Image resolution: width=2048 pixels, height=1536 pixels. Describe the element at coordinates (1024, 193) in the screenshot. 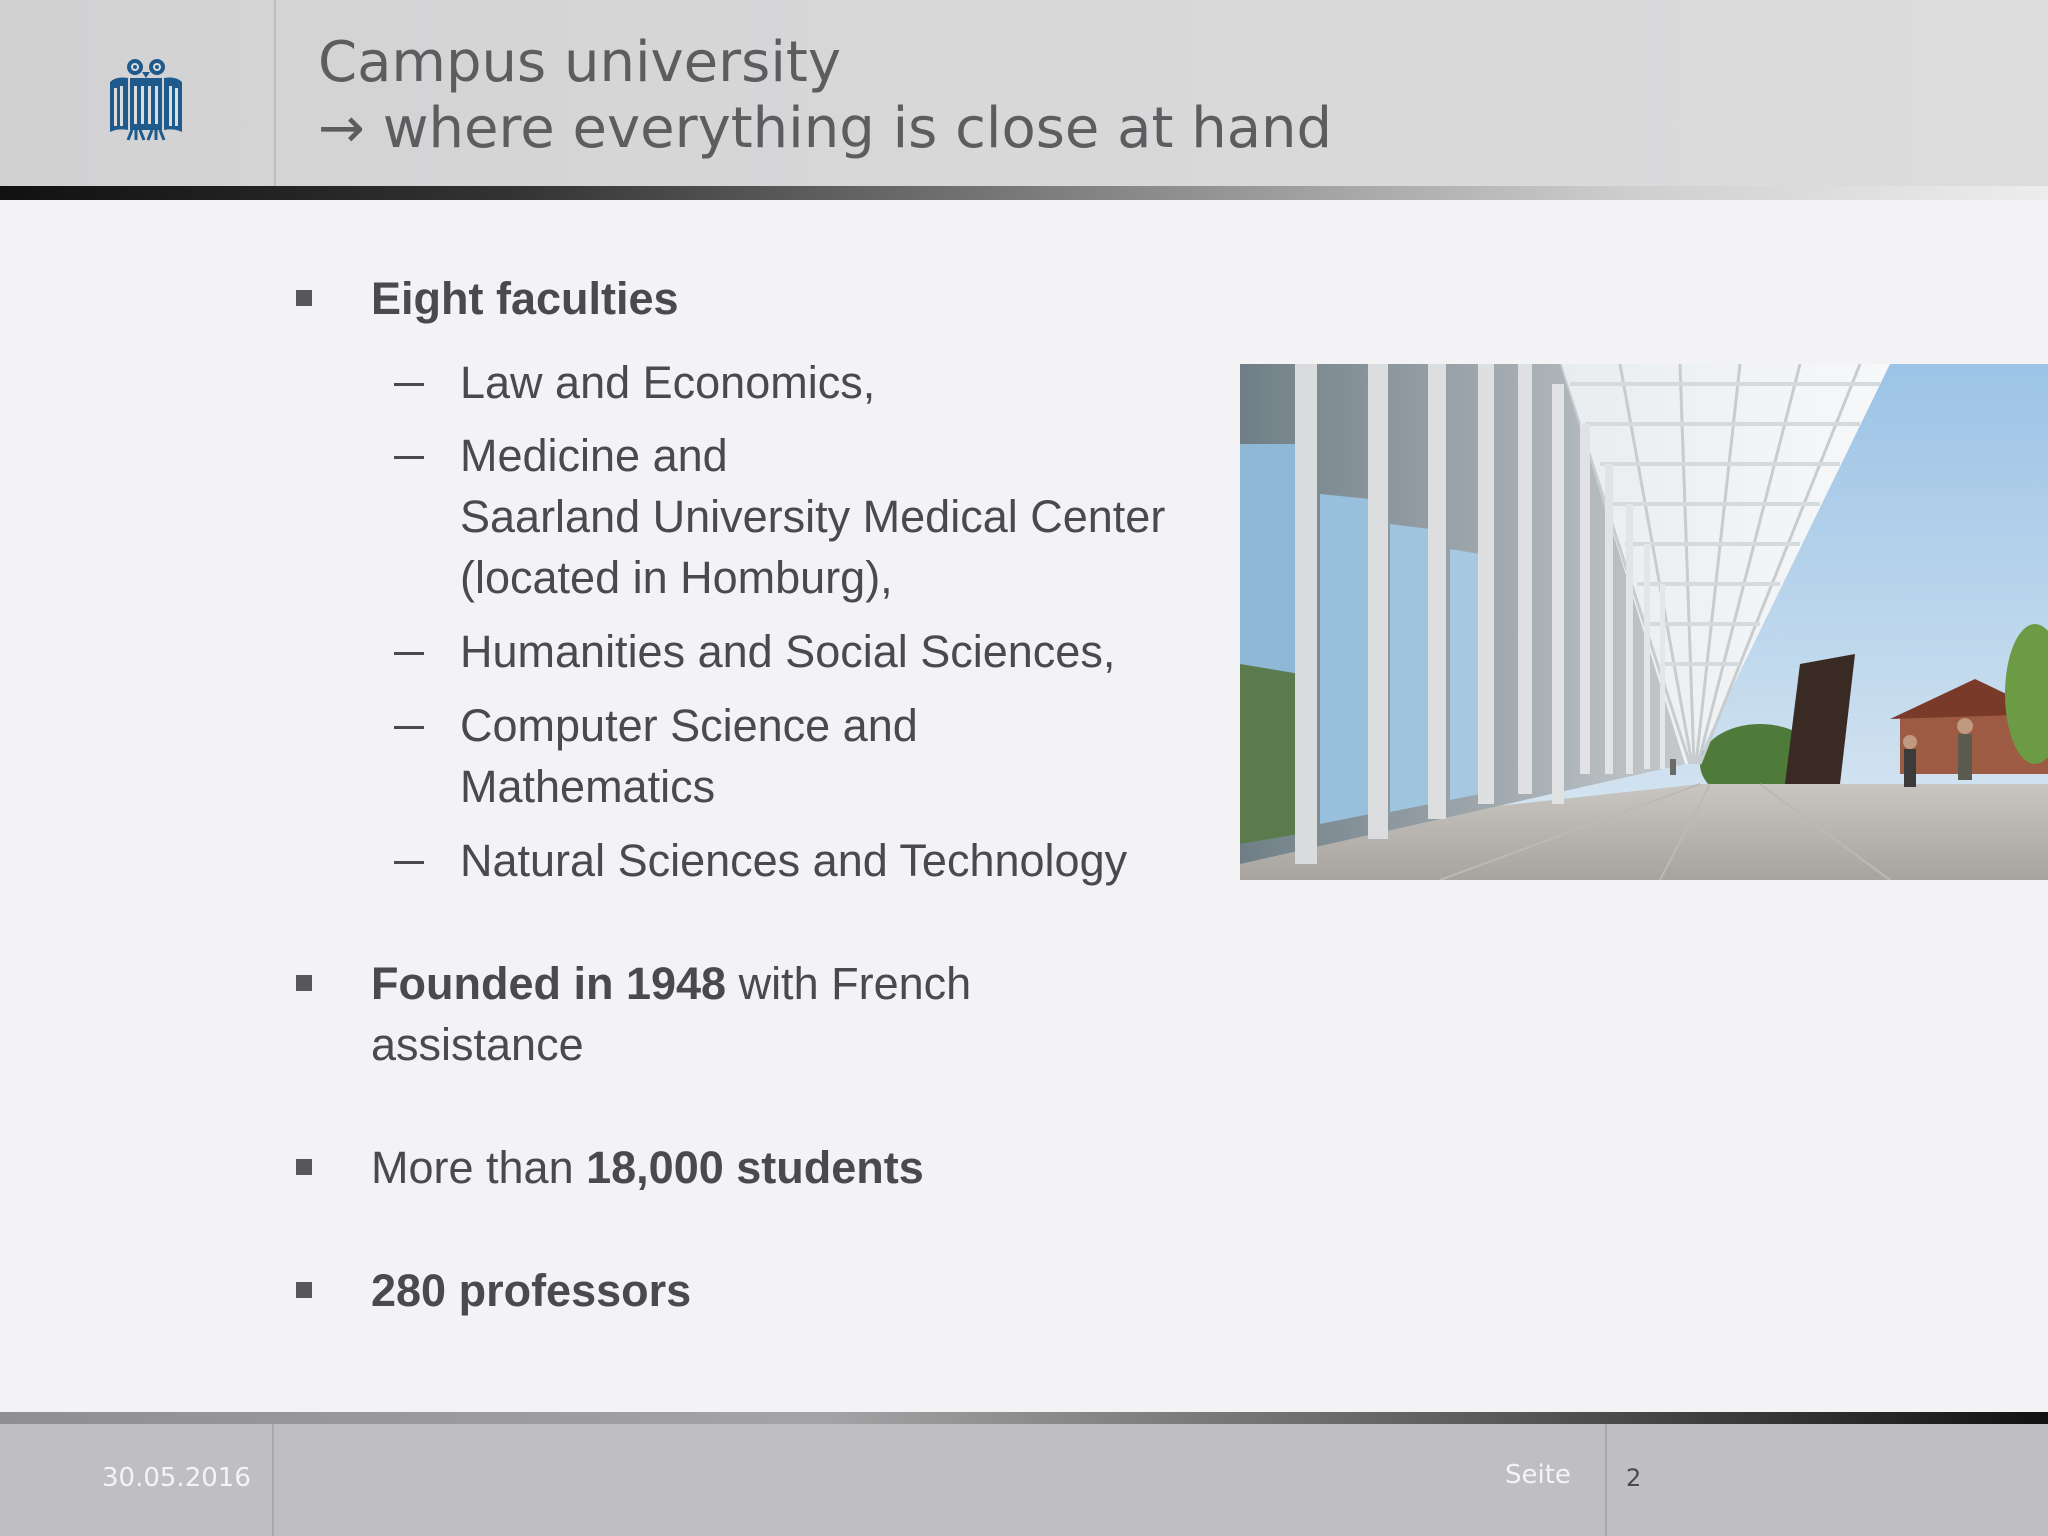

I see `header-gradient-bar` at that location.